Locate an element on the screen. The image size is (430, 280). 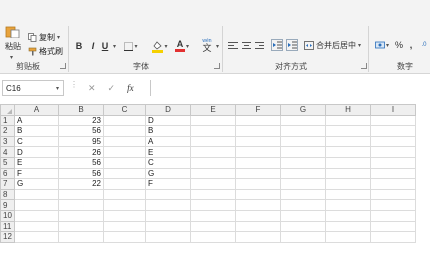
cell-i1 is located at coordinates (393, 120).